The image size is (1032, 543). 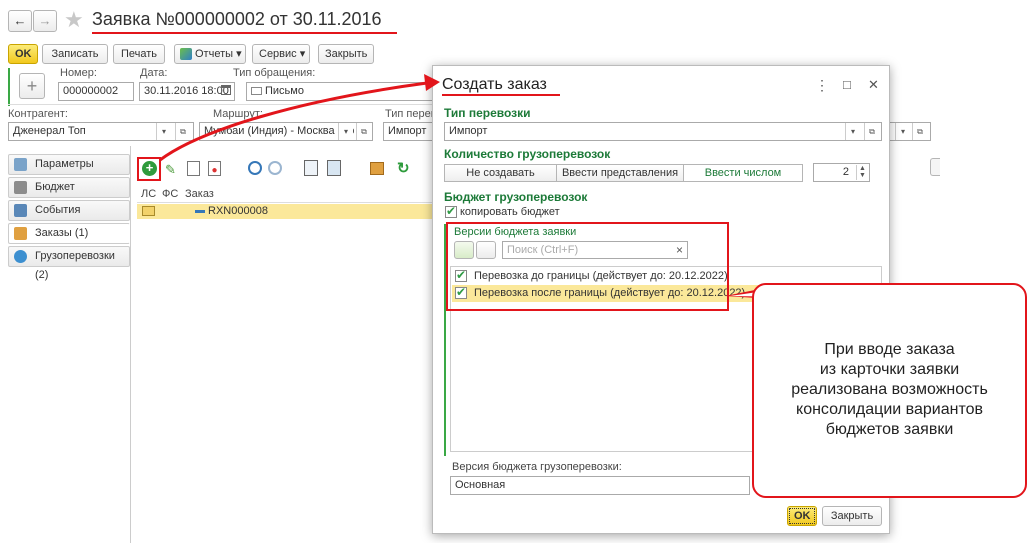 I want to click on callout-line: консолидации вариантов, so click(x=889, y=409).